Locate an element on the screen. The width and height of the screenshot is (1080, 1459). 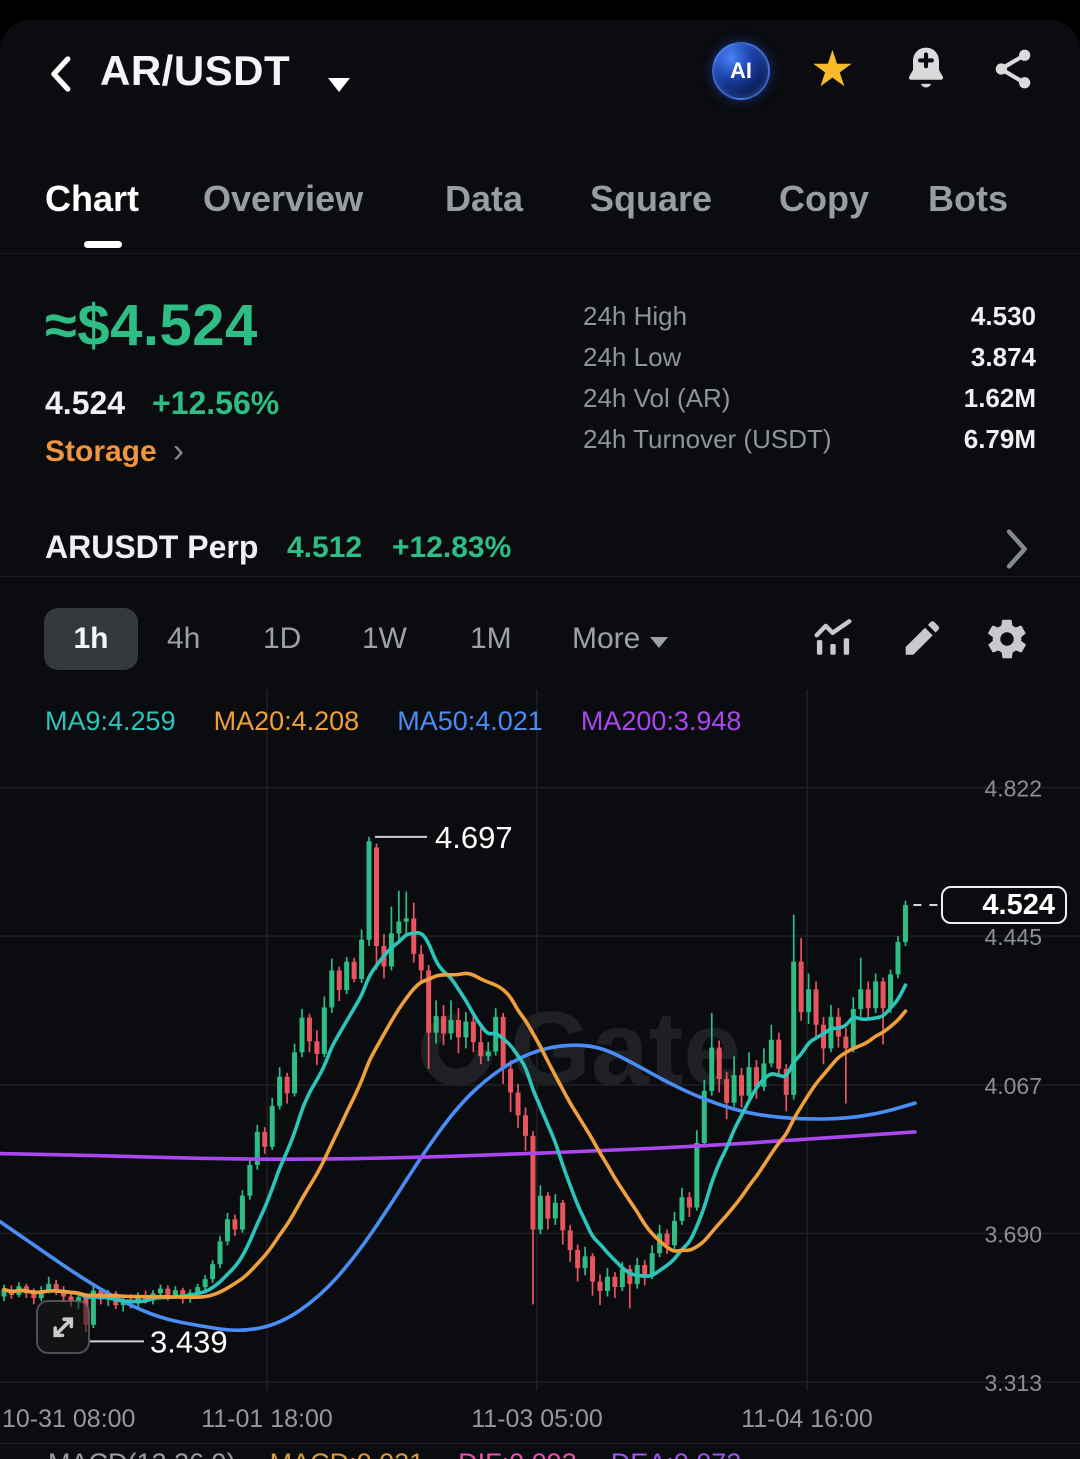
sector-link: Storage › is located at coordinates (114, 451).